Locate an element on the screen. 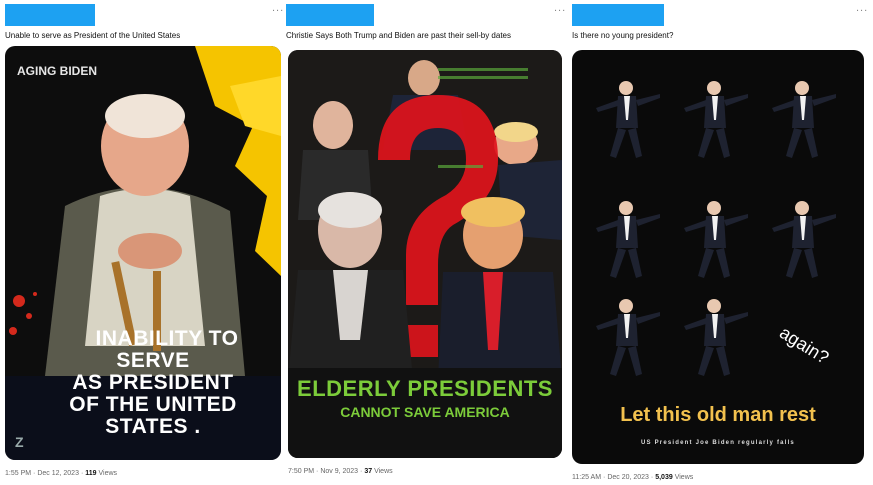 This screenshot has height=485, width=873. tilted-text: again? is located at coordinates (804, 345).